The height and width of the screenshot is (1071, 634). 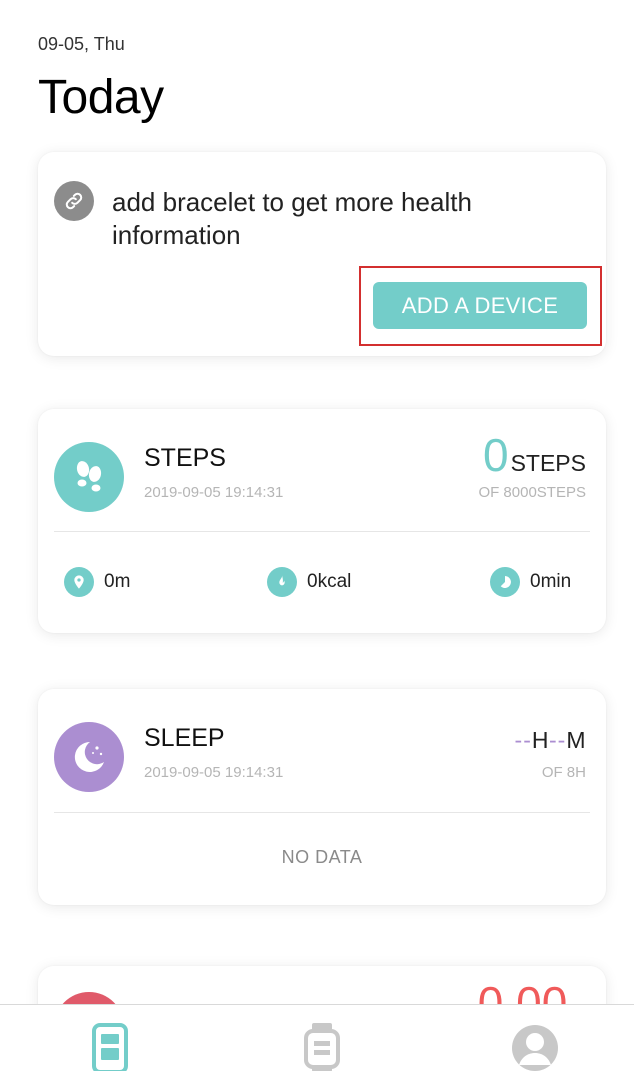 What do you see at coordinates (322, 857) in the screenshot?
I see `no-data-label: NO DATA` at bounding box center [322, 857].